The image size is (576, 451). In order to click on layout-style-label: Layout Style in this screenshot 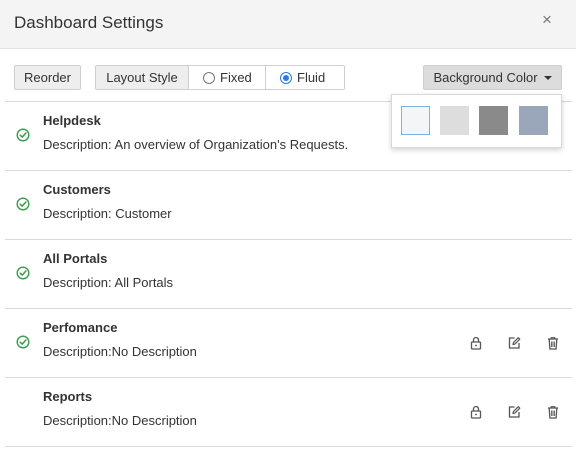, I will do `click(142, 77)`.